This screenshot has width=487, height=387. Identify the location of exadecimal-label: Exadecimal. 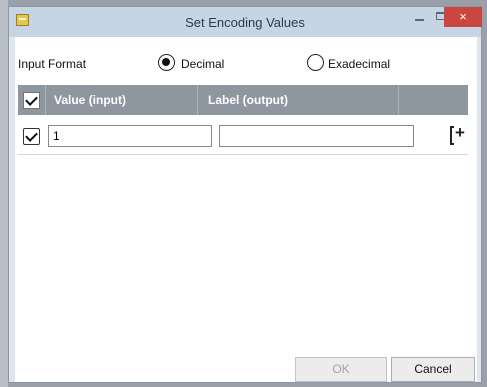
(359, 64).